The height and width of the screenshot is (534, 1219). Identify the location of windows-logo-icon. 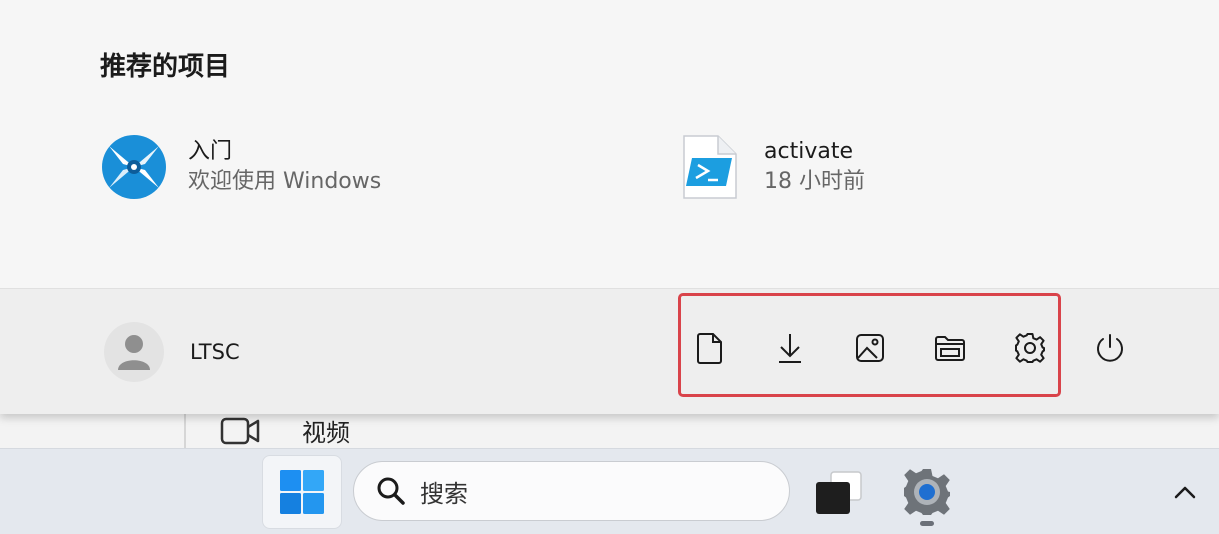
(302, 492).